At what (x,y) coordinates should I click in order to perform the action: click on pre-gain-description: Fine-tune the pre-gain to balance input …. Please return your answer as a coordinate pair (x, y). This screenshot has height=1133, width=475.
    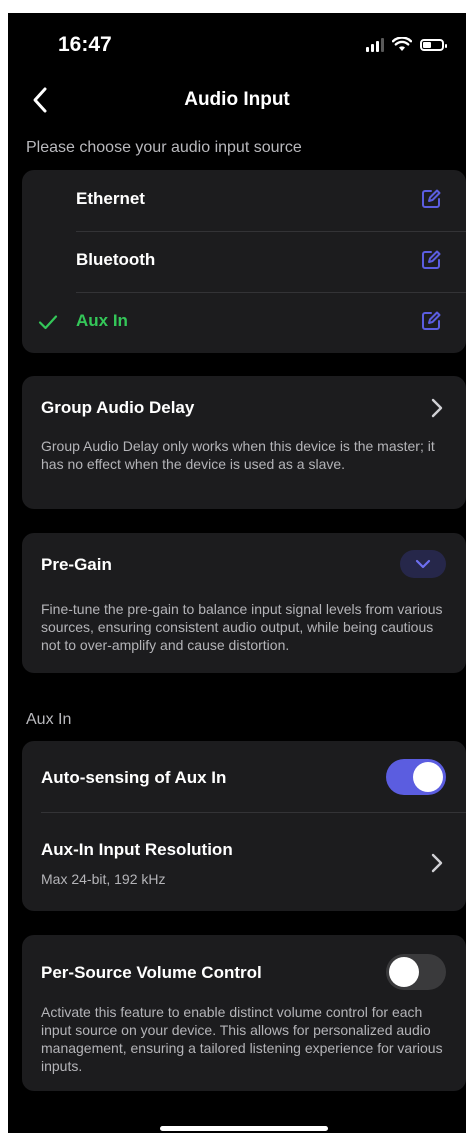
    Looking at the image, I should click on (242, 627).